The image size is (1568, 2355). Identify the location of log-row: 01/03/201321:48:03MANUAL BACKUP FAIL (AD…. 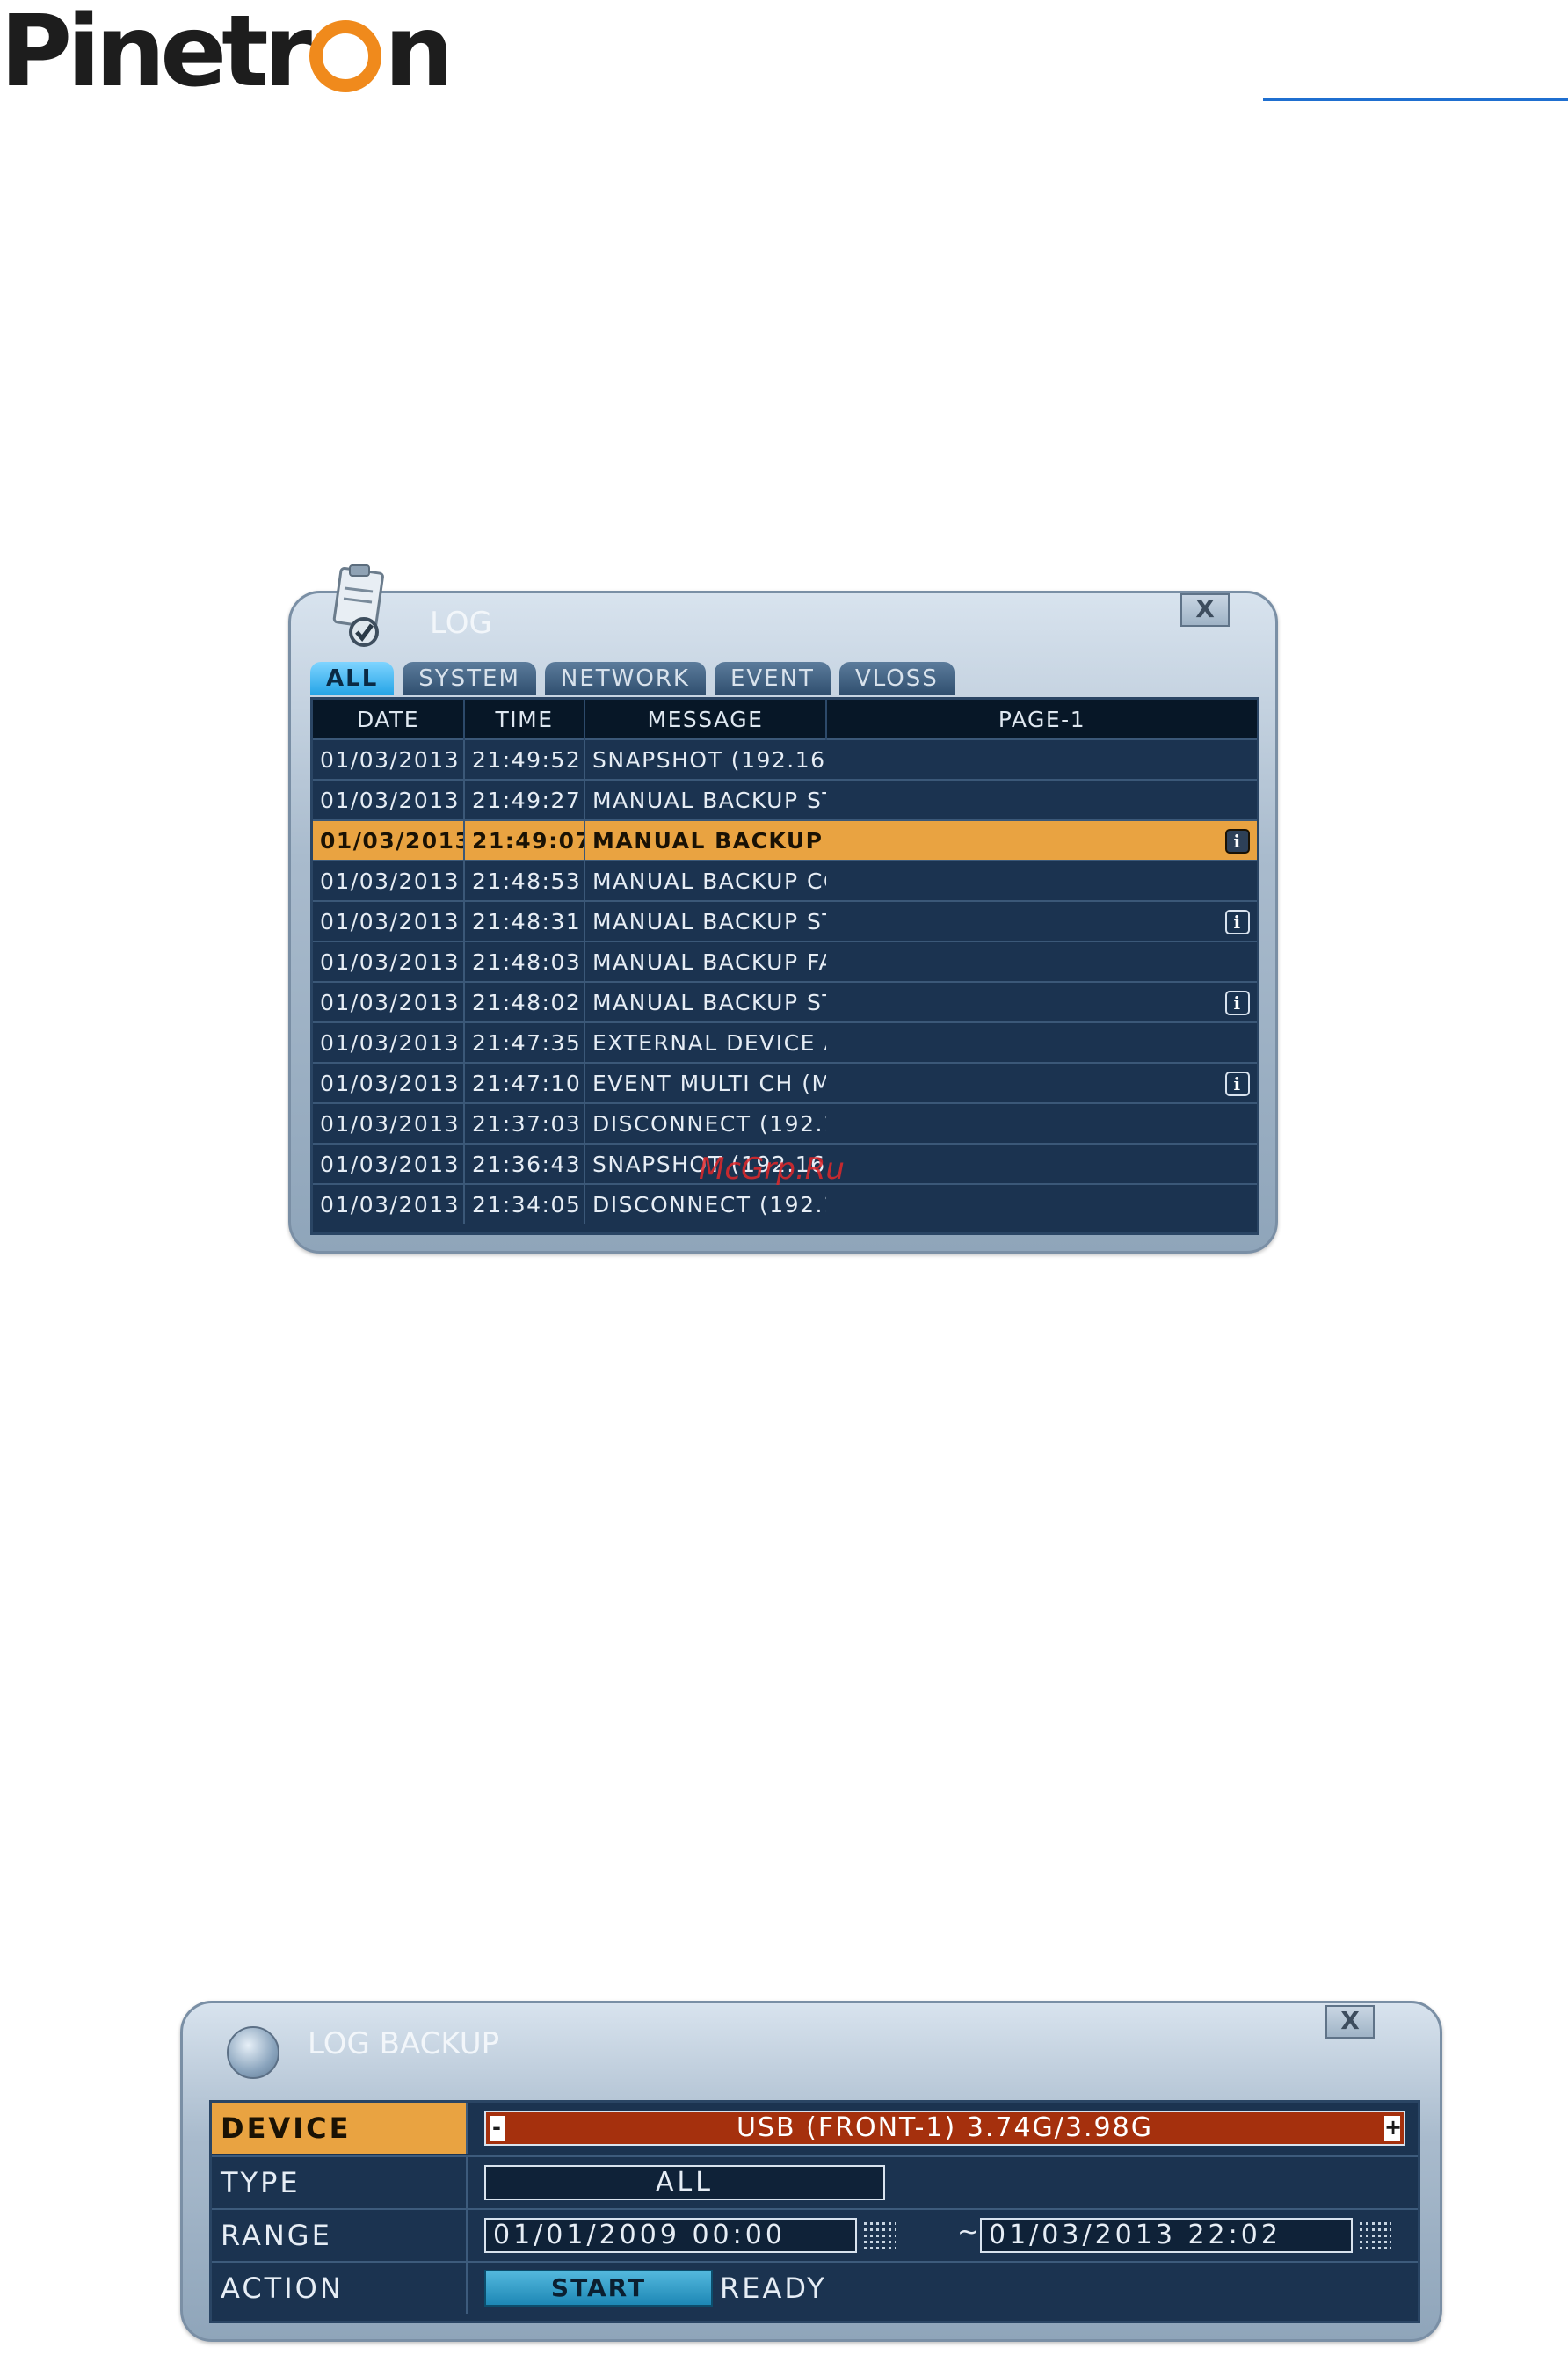
(785, 961).